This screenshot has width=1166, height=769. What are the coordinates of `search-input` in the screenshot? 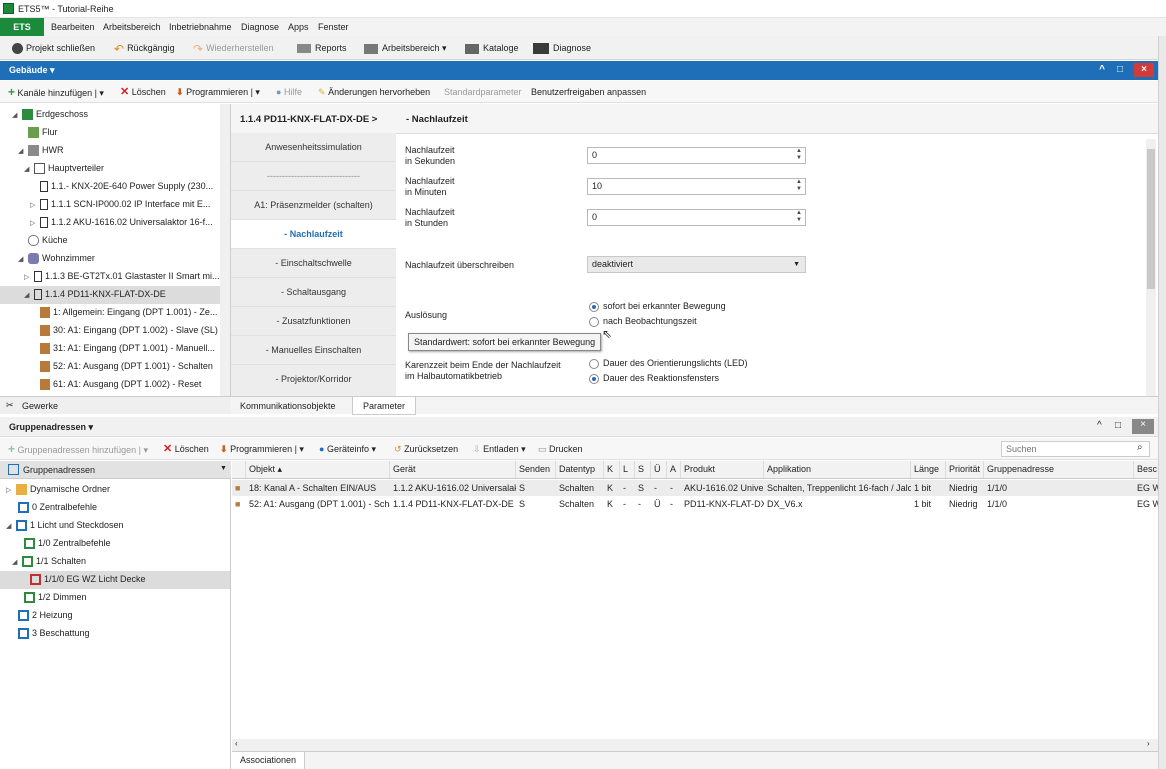 It's located at (1075, 449).